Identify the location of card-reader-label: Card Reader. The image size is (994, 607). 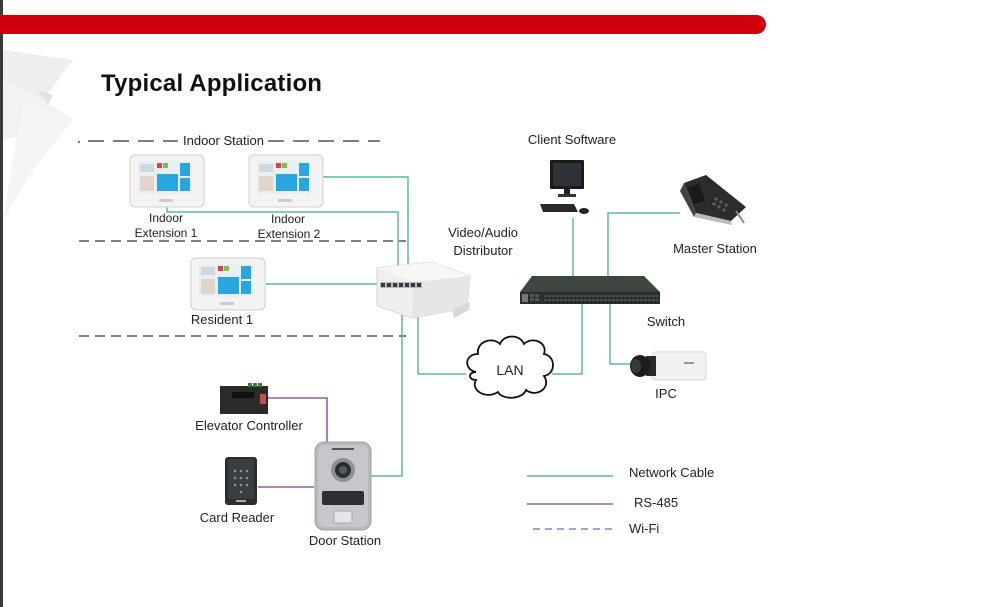
(237, 517).